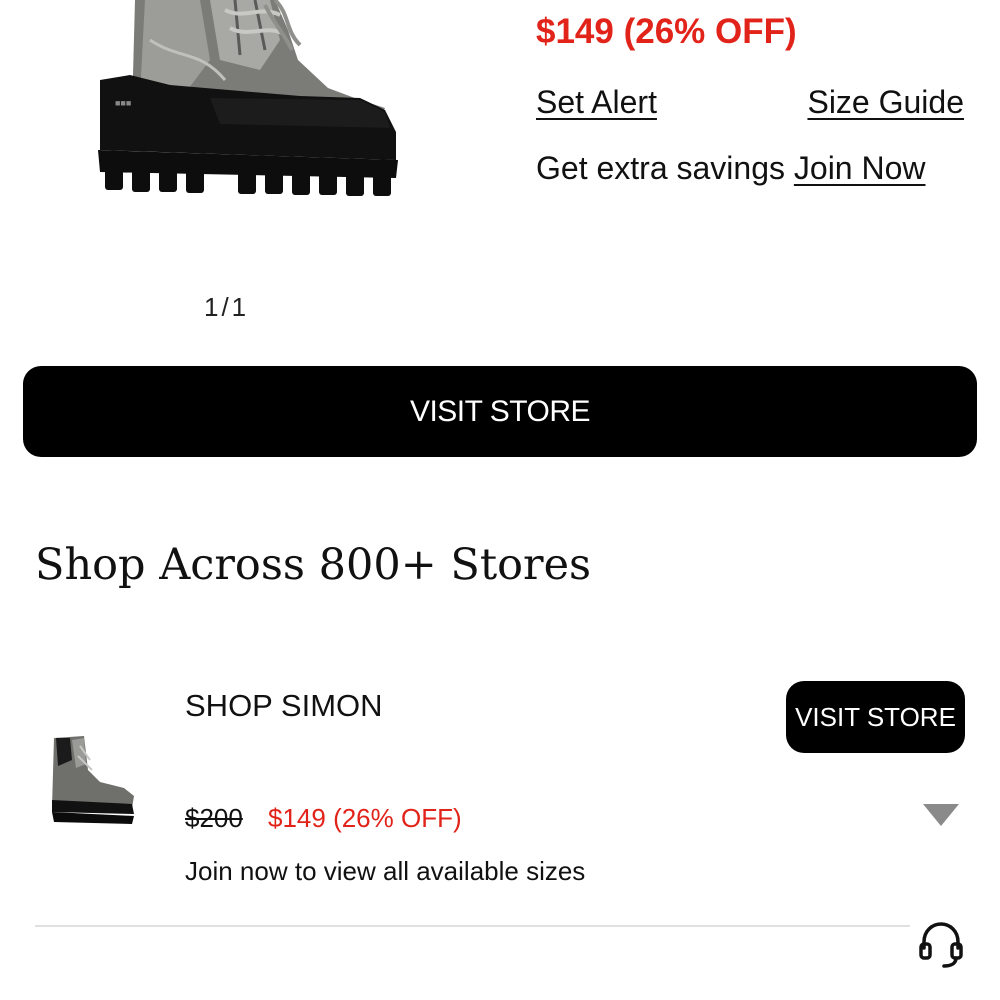  I want to click on visit-store-button: VISIT STORE, so click(500, 411).